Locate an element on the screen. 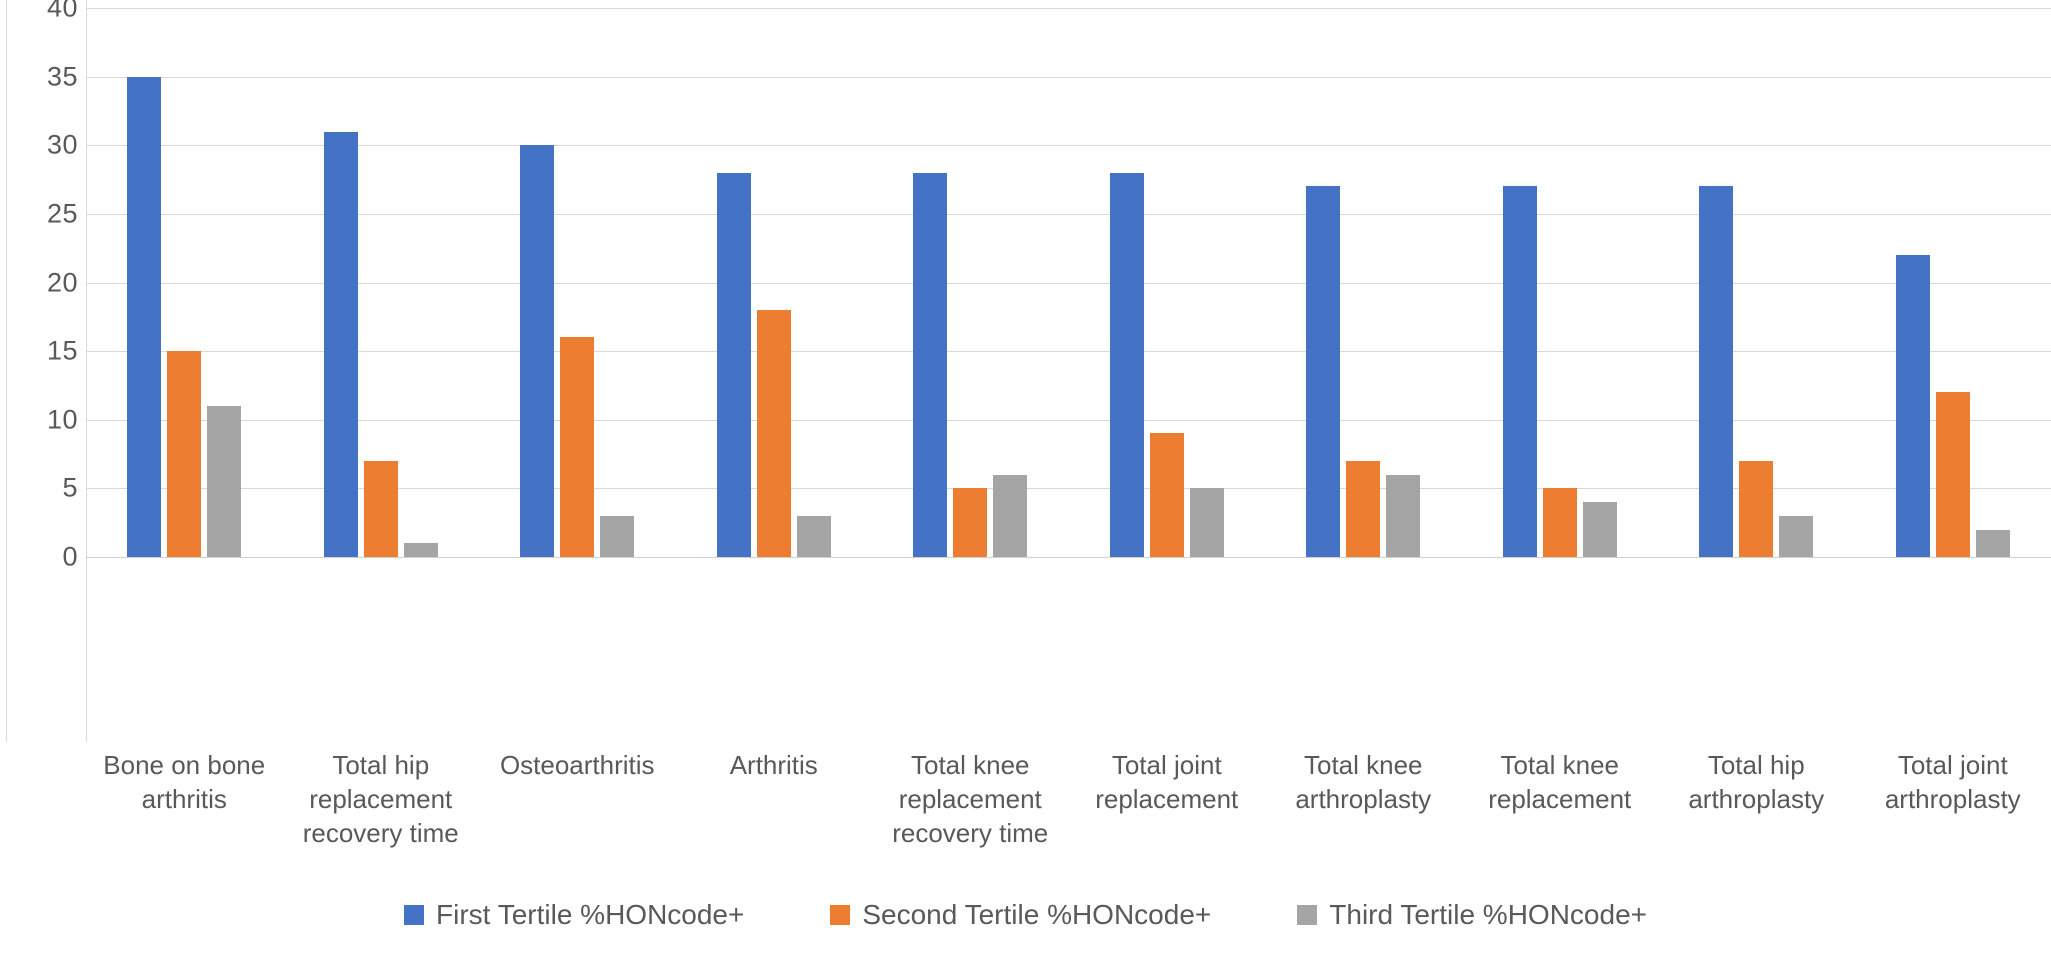 The image size is (2051, 953). y-tick-label: 40 is located at coordinates (62, 11).